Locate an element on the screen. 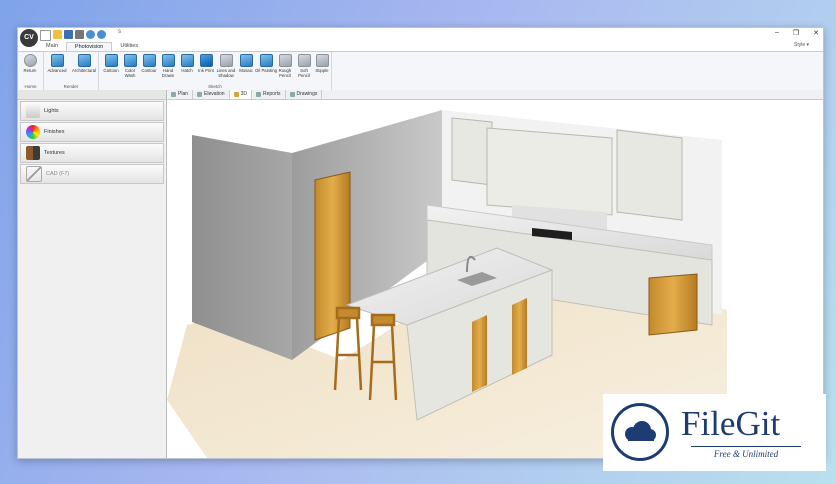 The width and height of the screenshot is (836, 484). panel-item-finishes: Finishes is located at coordinates (92, 132).